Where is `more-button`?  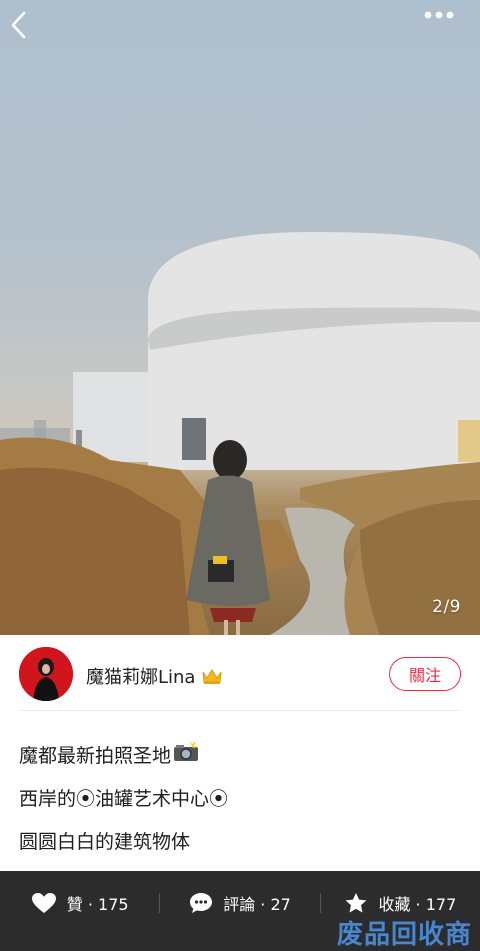 more-button is located at coordinates (444, 28).